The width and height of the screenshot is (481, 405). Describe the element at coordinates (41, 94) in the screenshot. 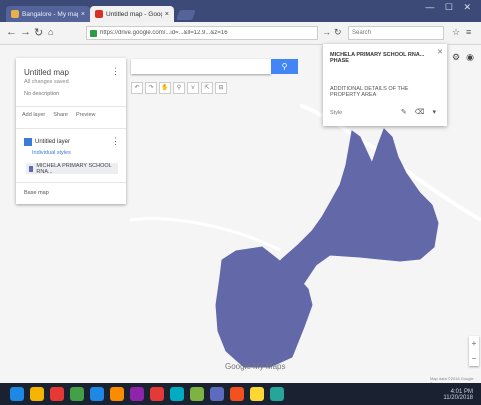

I see `map-description: No description` at that location.